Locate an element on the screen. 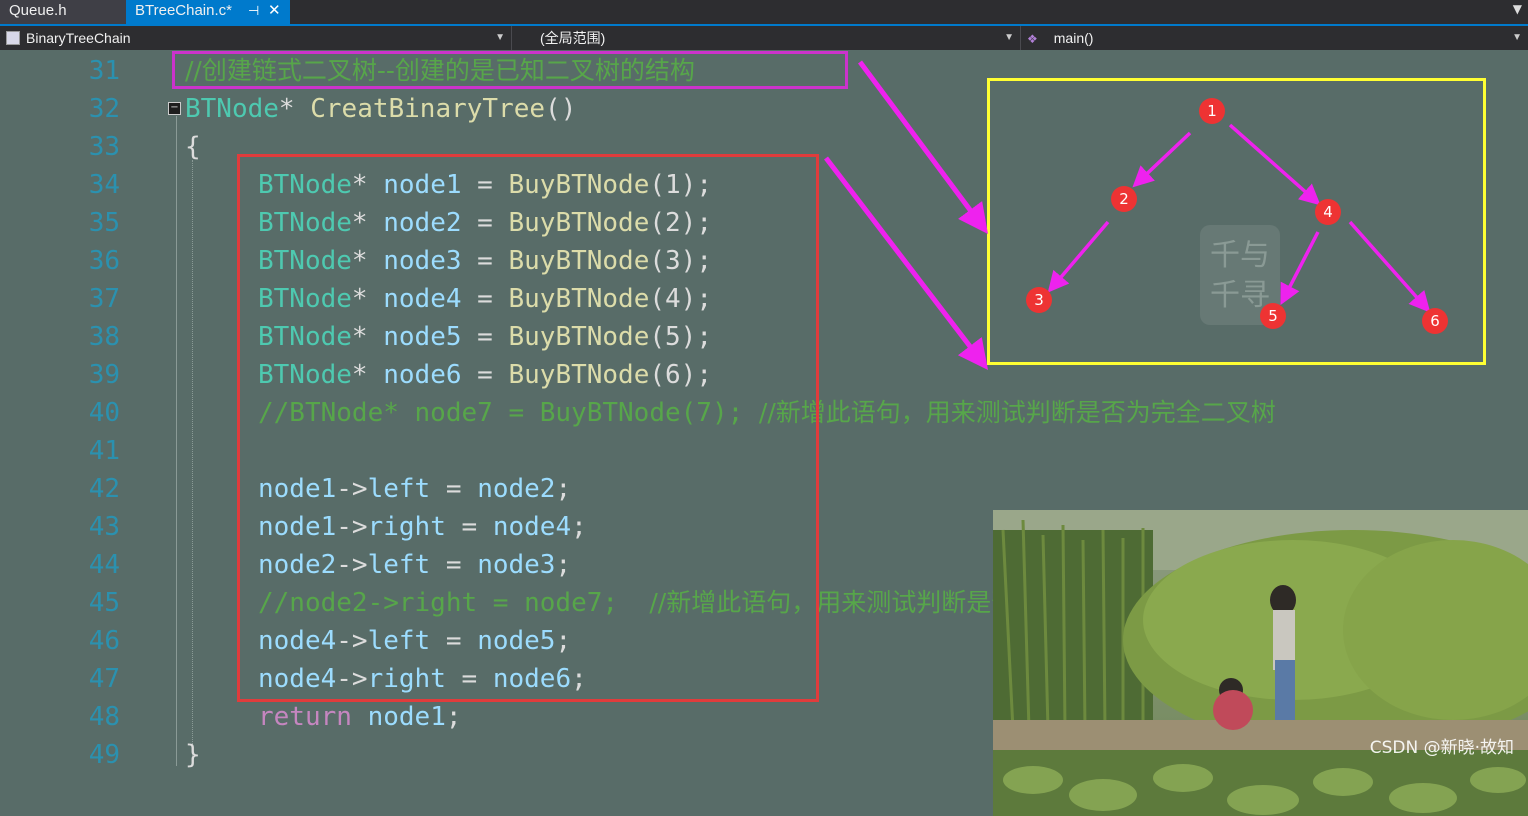  stamp-watermark-text-1: 千与 is located at coordinates (1240, 255).